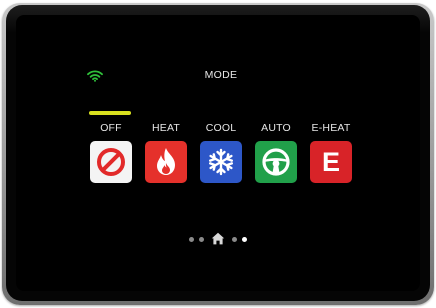  I want to click on off-icon, so click(111, 162).